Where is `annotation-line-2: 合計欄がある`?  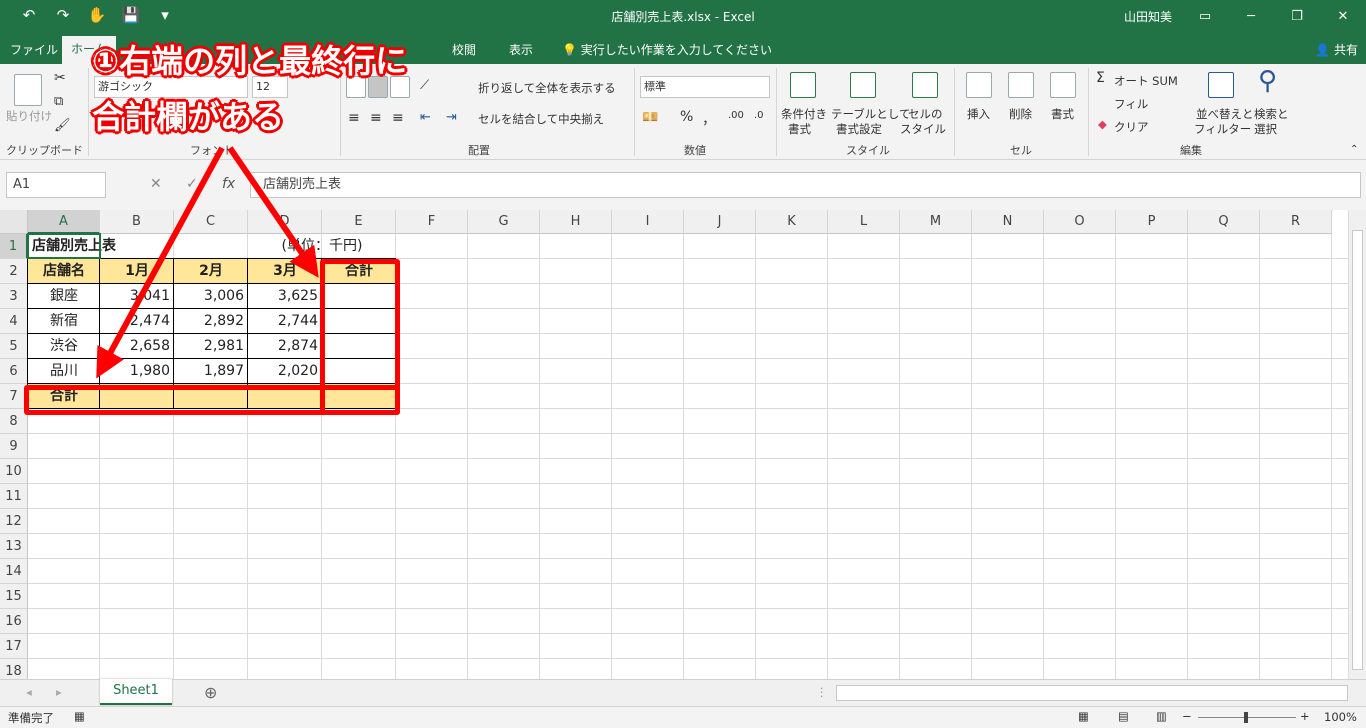 annotation-line-2: 合計欄がある is located at coordinates (188, 117).